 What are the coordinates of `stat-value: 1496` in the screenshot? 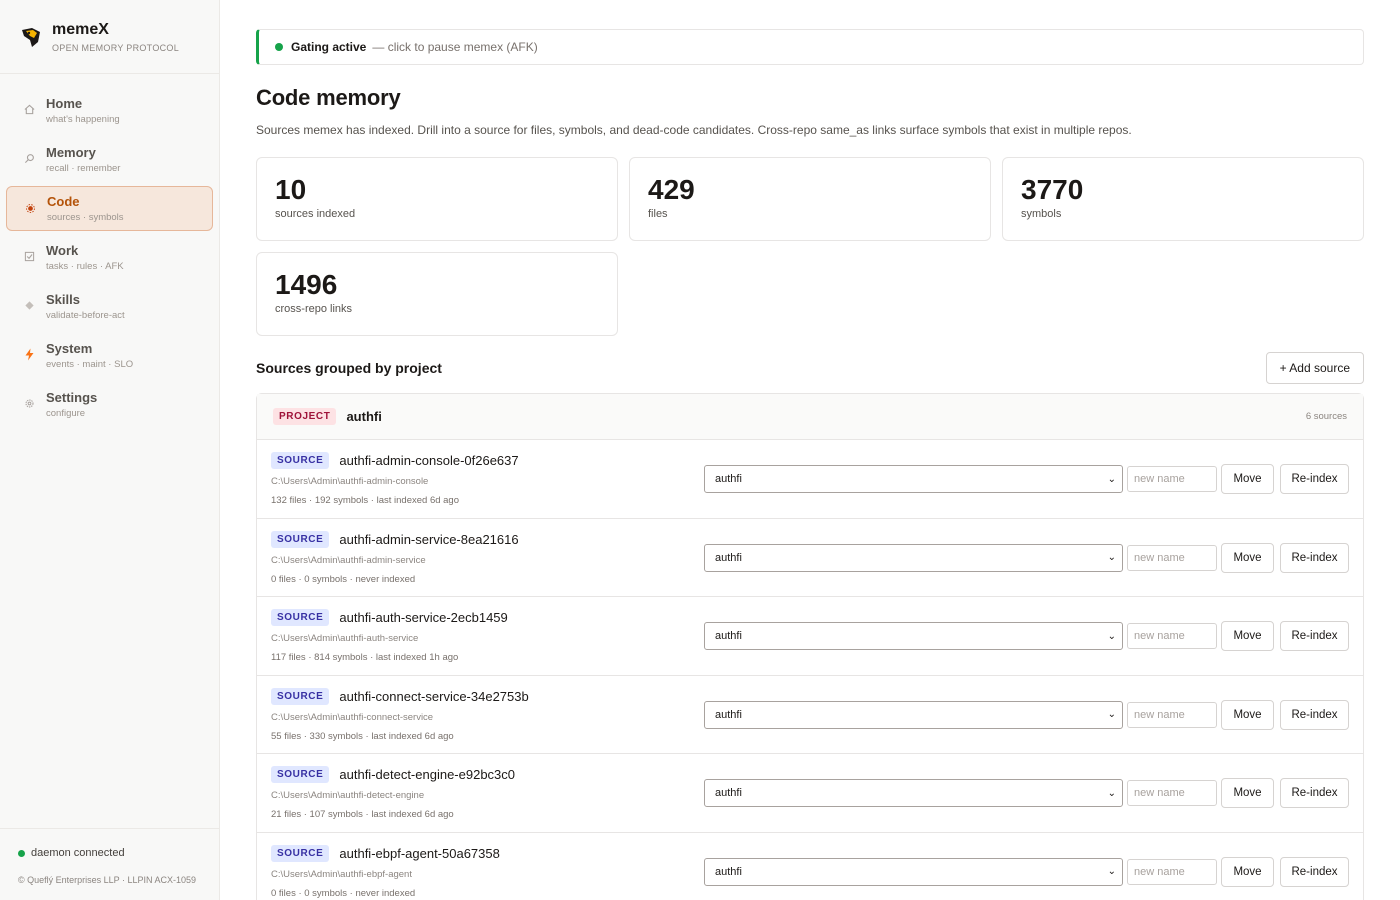 It's located at (306, 284).